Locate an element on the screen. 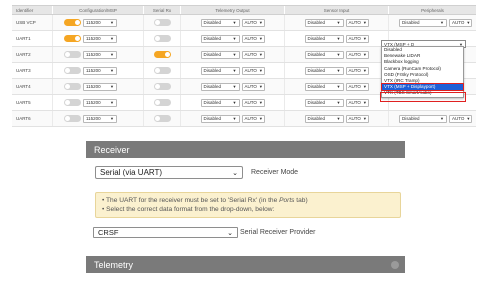 The width and height of the screenshot is (487, 281). port-identifier: UART2 is located at coordinates (32, 54).